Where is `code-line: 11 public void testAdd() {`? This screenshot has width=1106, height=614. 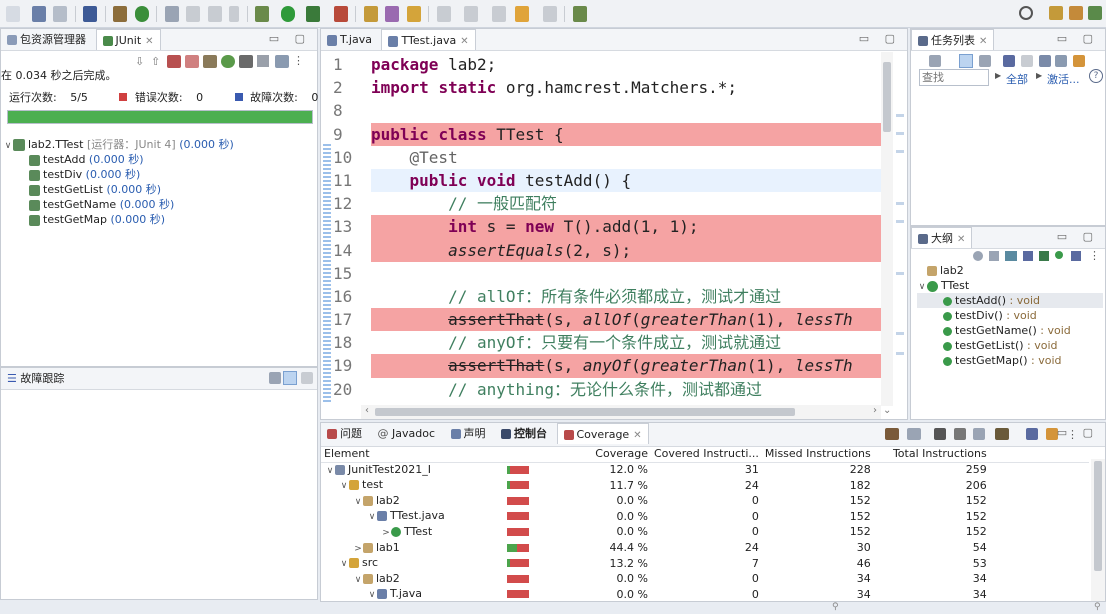 code-line: 11 public void testAdd() { is located at coordinates (607, 180).